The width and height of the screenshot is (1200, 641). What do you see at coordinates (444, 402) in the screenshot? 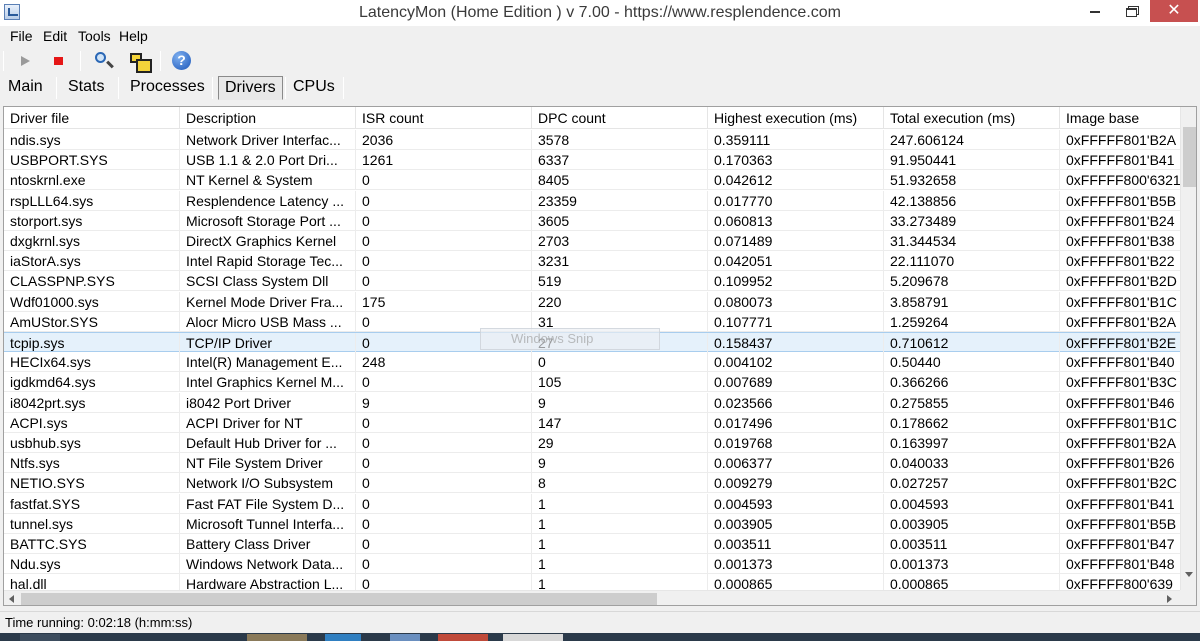
I see `cell-isr-count: 9` at bounding box center [444, 402].